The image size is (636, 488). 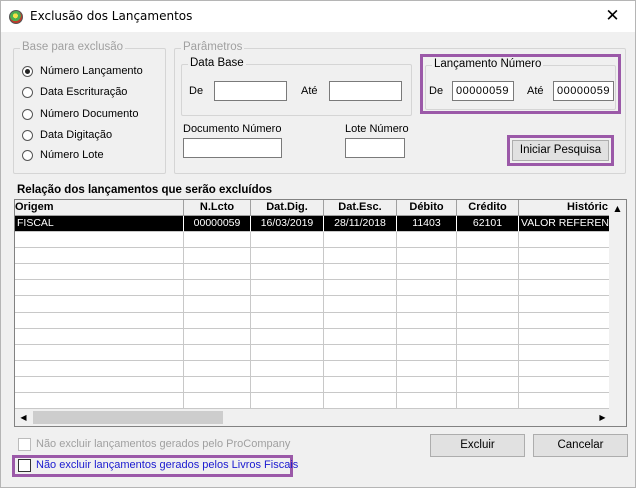 I want to click on column-header-historico: Históric, so click(x=565, y=208).